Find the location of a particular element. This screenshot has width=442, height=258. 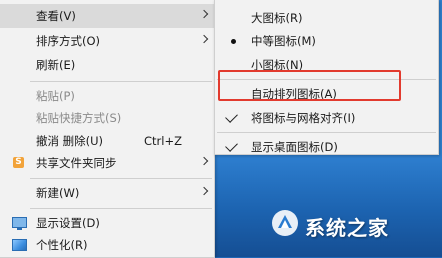

watermark-logo-icon is located at coordinates (285, 223).